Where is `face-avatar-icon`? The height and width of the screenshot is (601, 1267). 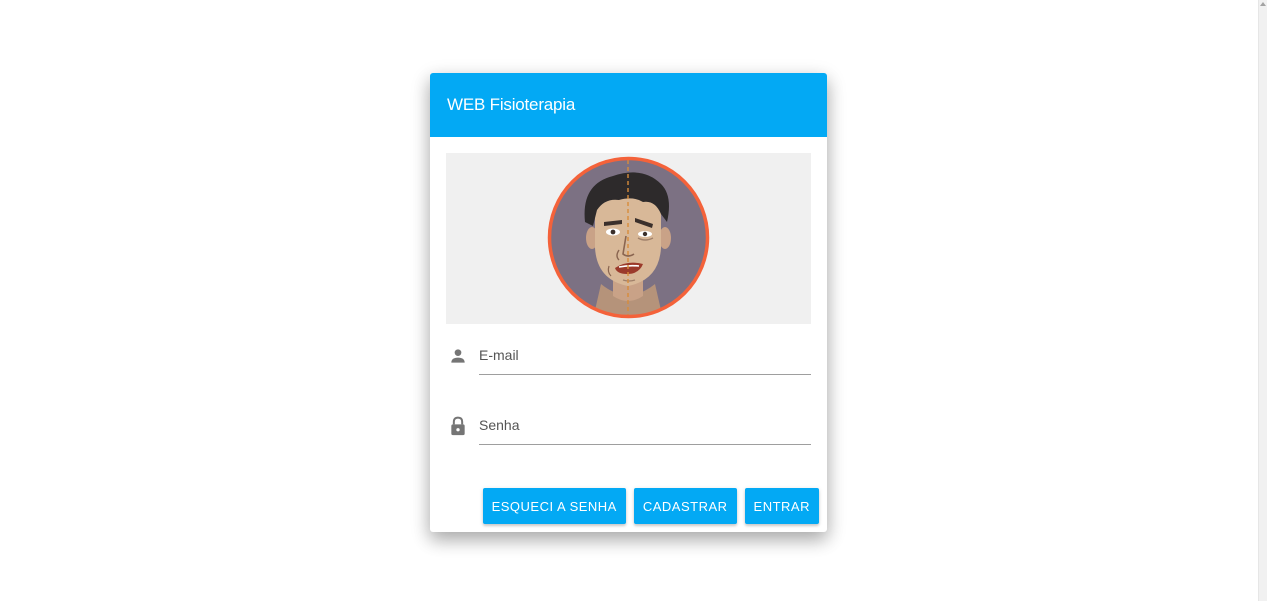
face-avatar-icon is located at coordinates (628, 237).